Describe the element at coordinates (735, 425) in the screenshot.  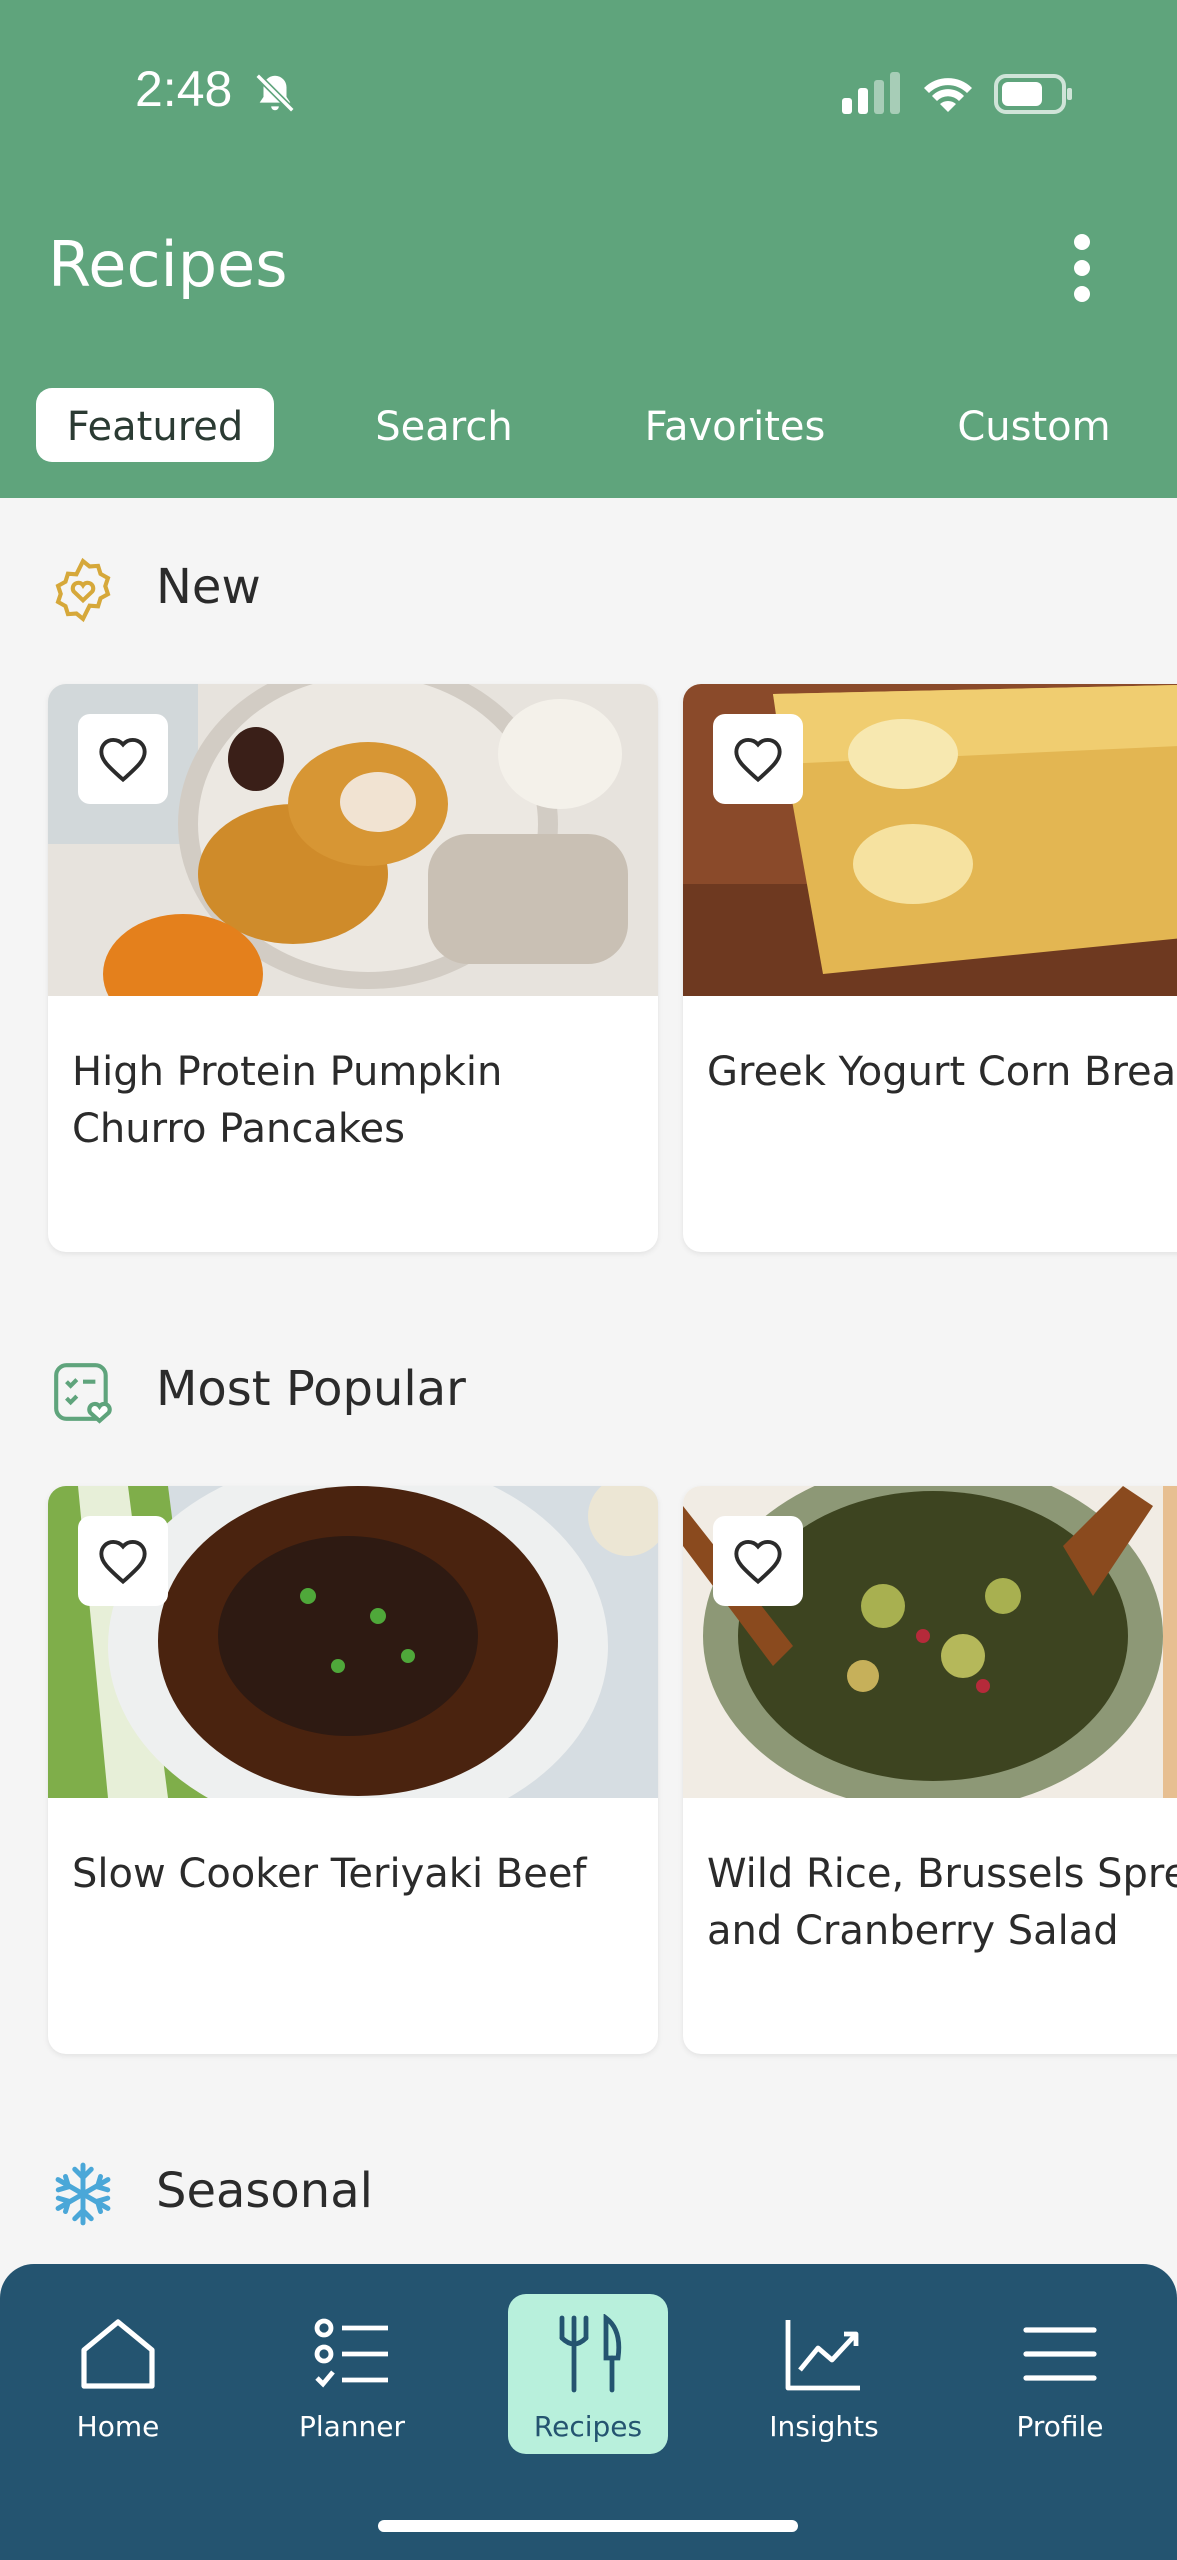
I see `tab-favorites: Favorites` at that location.